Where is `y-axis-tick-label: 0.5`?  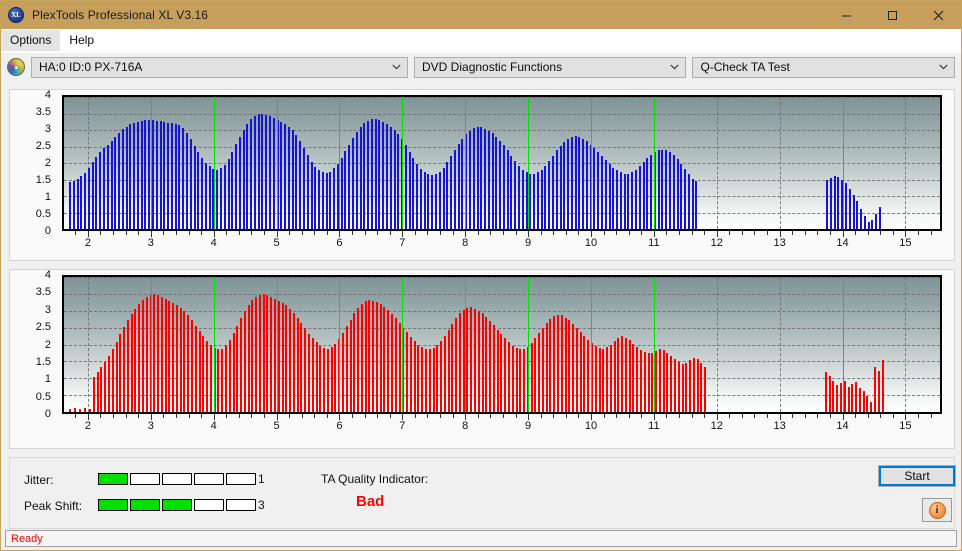 y-axis-tick-label: 0.5 is located at coordinates (43, 214).